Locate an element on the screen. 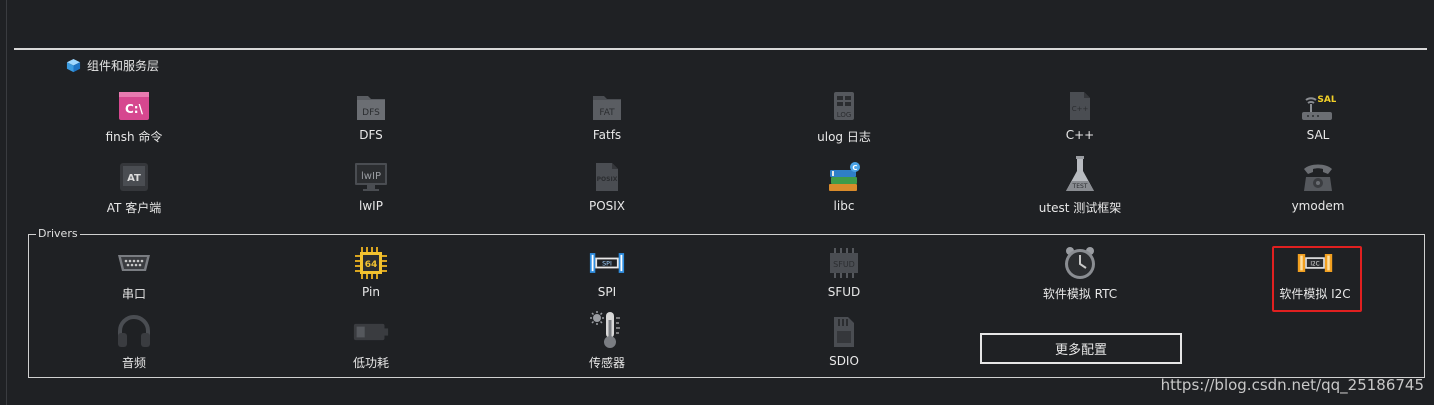 The image size is (1434, 405). svg-text: 64 is located at coordinates (371, 265).